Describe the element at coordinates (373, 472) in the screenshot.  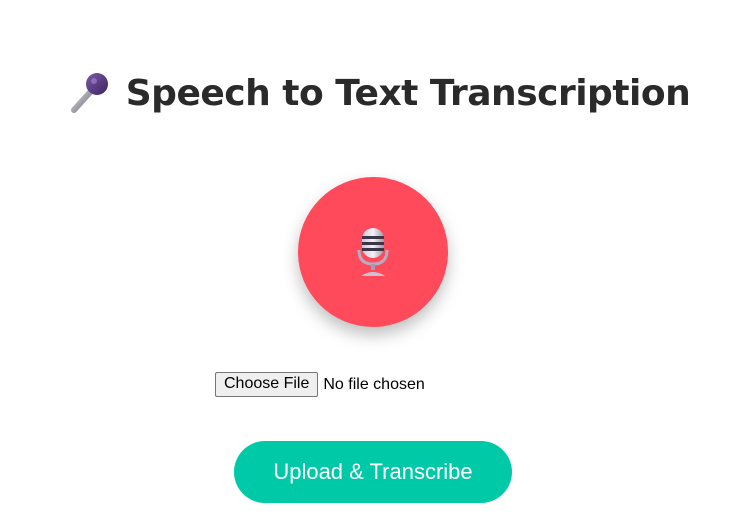
I see `upload-transcribe-button: Upload & Transcribe` at that location.